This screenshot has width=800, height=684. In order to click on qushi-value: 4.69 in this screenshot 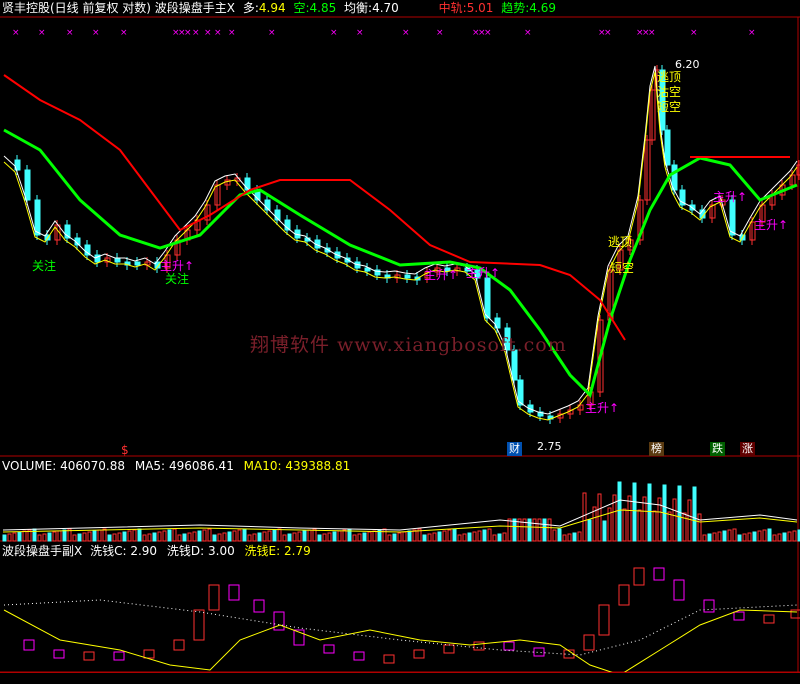, I will do `click(542, 8)`.